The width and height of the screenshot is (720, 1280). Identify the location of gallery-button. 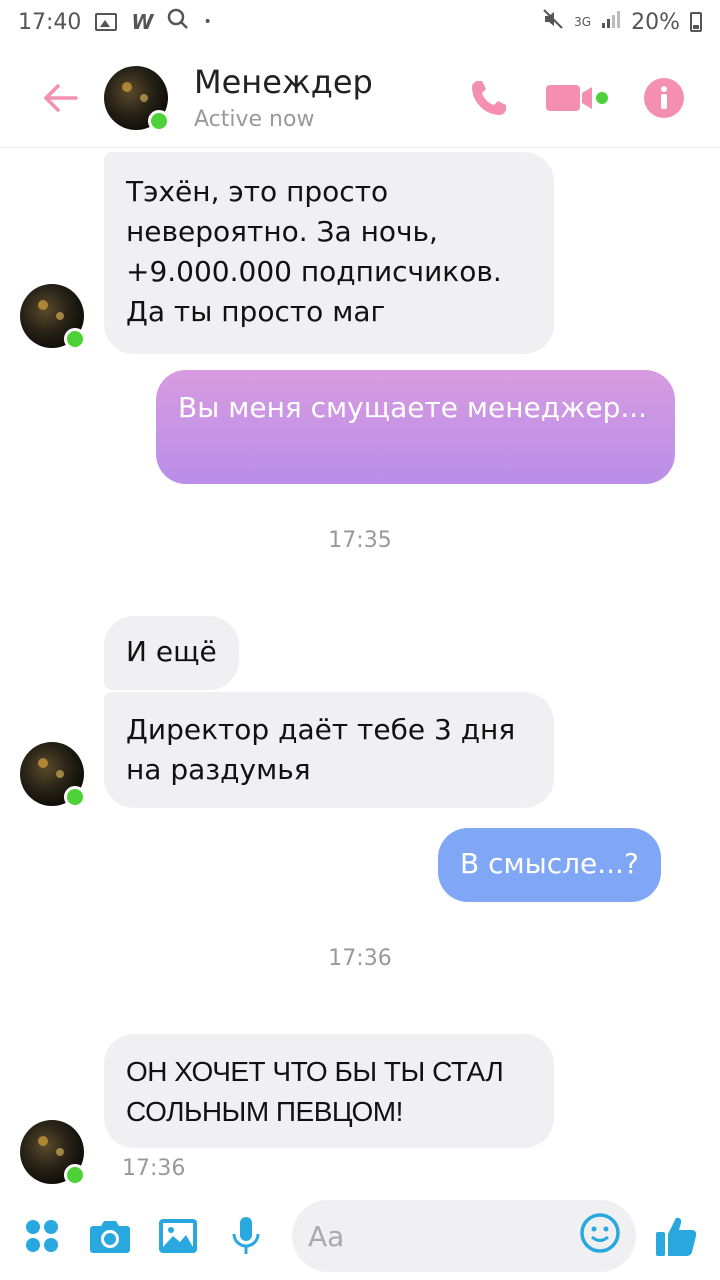
(178, 1236).